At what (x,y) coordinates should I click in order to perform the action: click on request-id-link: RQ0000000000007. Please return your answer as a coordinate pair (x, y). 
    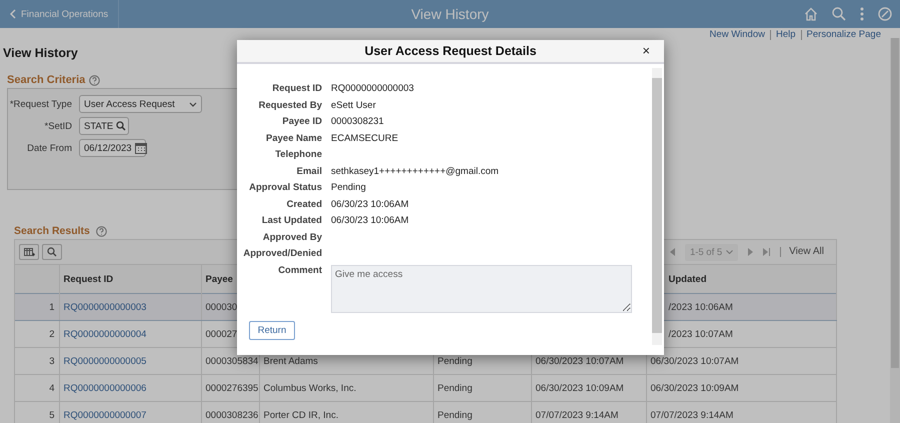
    Looking at the image, I should click on (105, 415).